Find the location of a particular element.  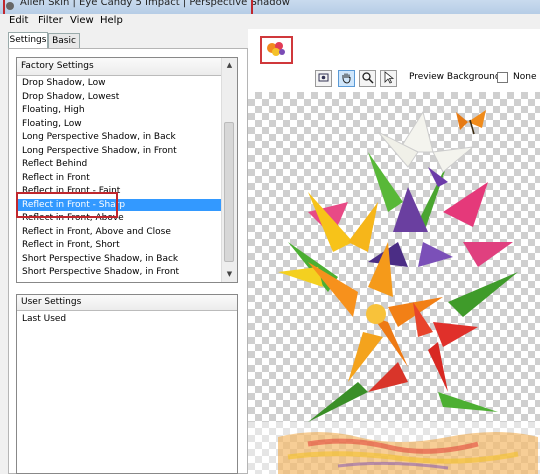

pointer-icon is located at coordinates (388, 78).